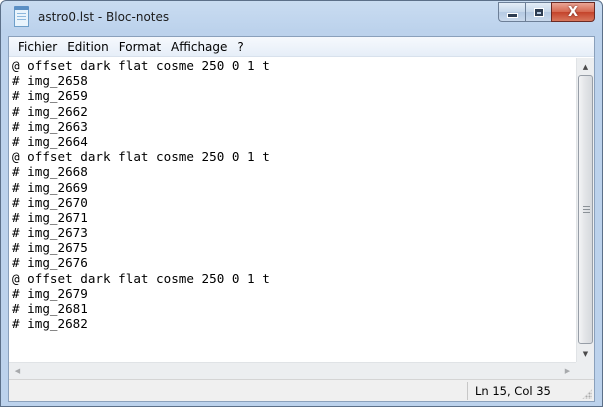 This screenshot has width=603, height=407. I want to click on menu-bar: Fichier Edition Format Affichage ?, so click(301, 47).